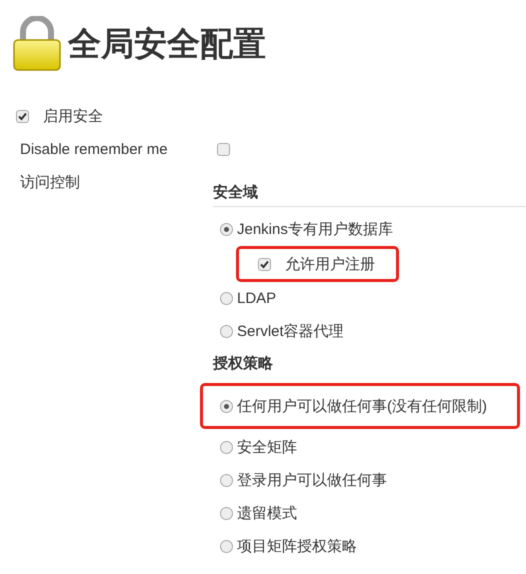 The image size is (526, 574). What do you see at coordinates (167, 44) in the screenshot?
I see `page-title: 全局安全配置` at bounding box center [167, 44].